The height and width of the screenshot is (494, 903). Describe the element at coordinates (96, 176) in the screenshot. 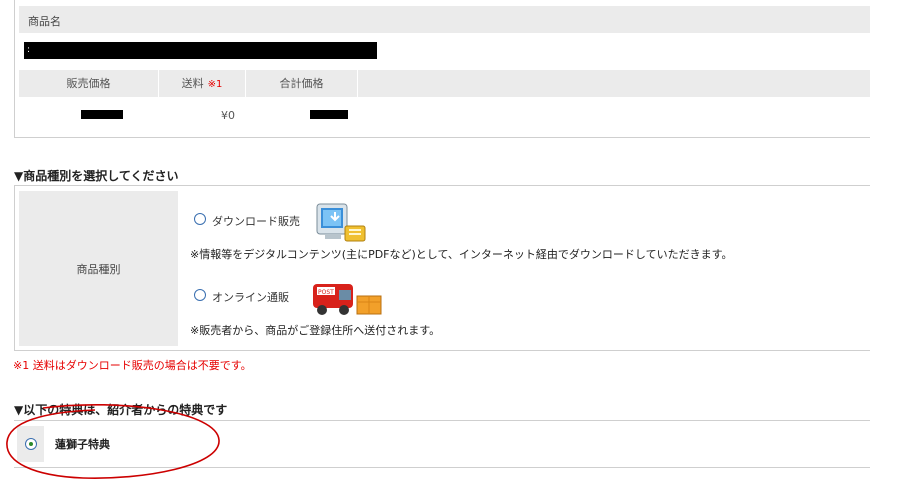

I see `type-section-title: ▼商品種別を選択してください` at that location.